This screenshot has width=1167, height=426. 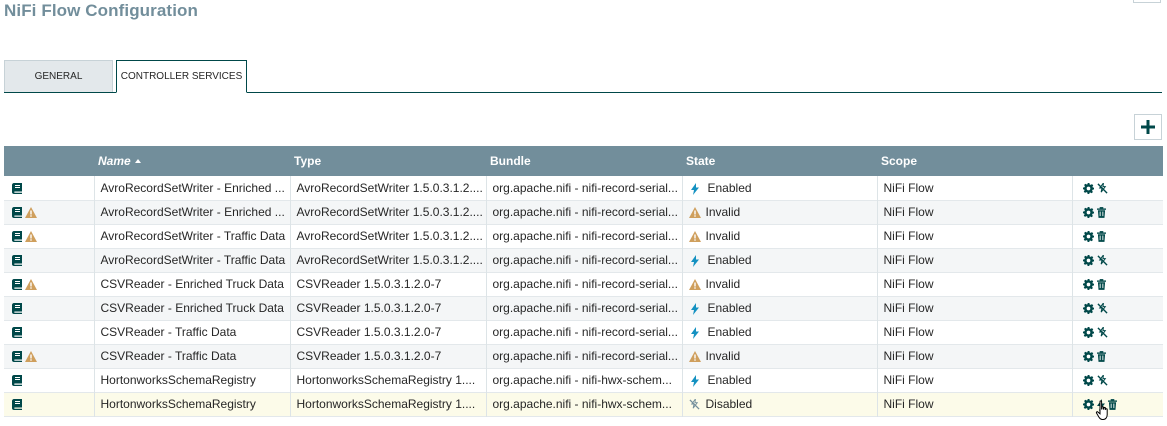 What do you see at coordinates (779, 161) in the screenshot?
I see `header-state: State` at bounding box center [779, 161].